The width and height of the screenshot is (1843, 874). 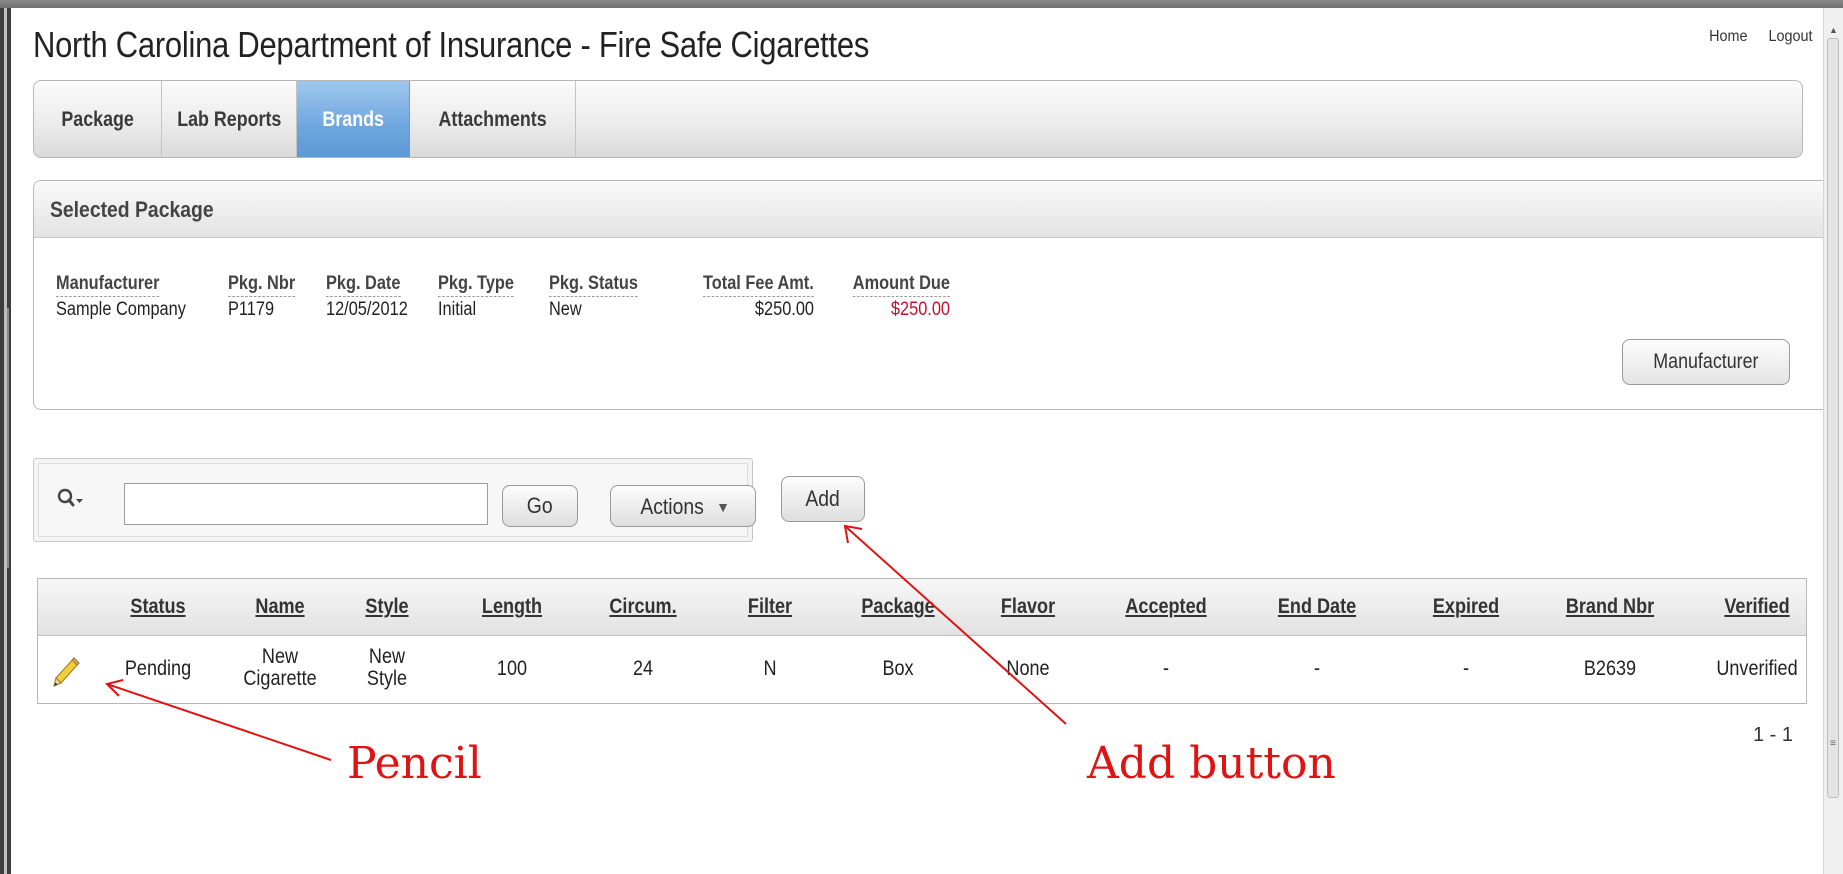 I want to click on cell-style: New Style, so click(x=387, y=668).